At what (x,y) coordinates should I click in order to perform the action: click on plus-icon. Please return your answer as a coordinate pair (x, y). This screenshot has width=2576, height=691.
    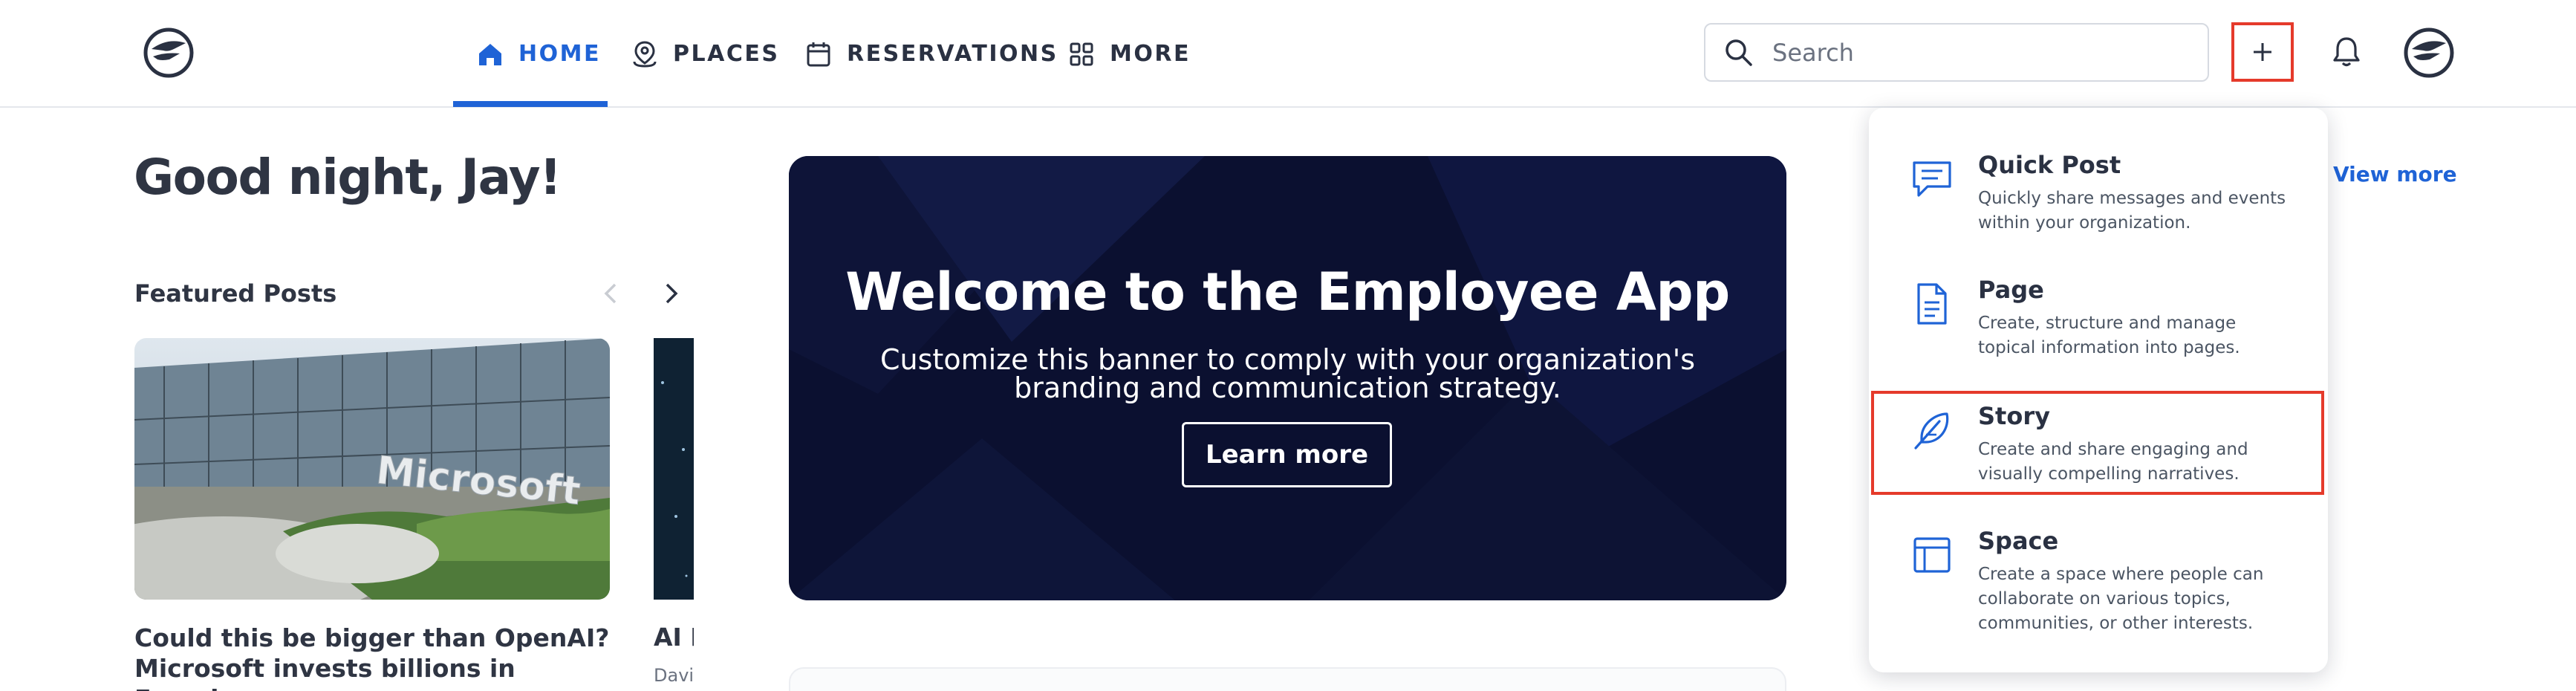
    Looking at the image, I should click on (2263, 52).